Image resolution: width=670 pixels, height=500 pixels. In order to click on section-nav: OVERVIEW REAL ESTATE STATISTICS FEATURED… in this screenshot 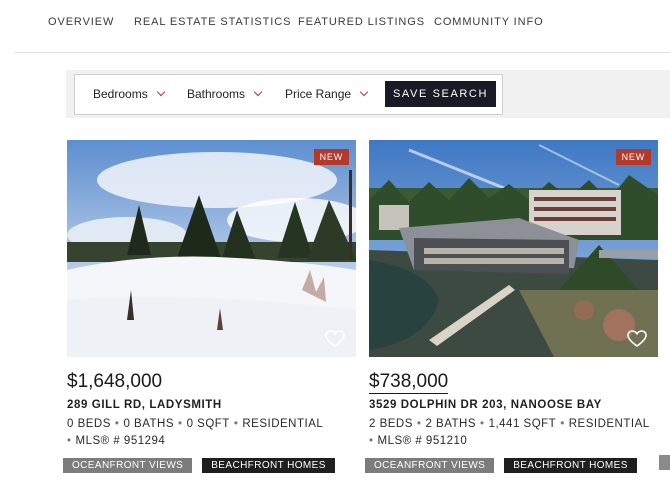, I will do `click(342, 26)`.